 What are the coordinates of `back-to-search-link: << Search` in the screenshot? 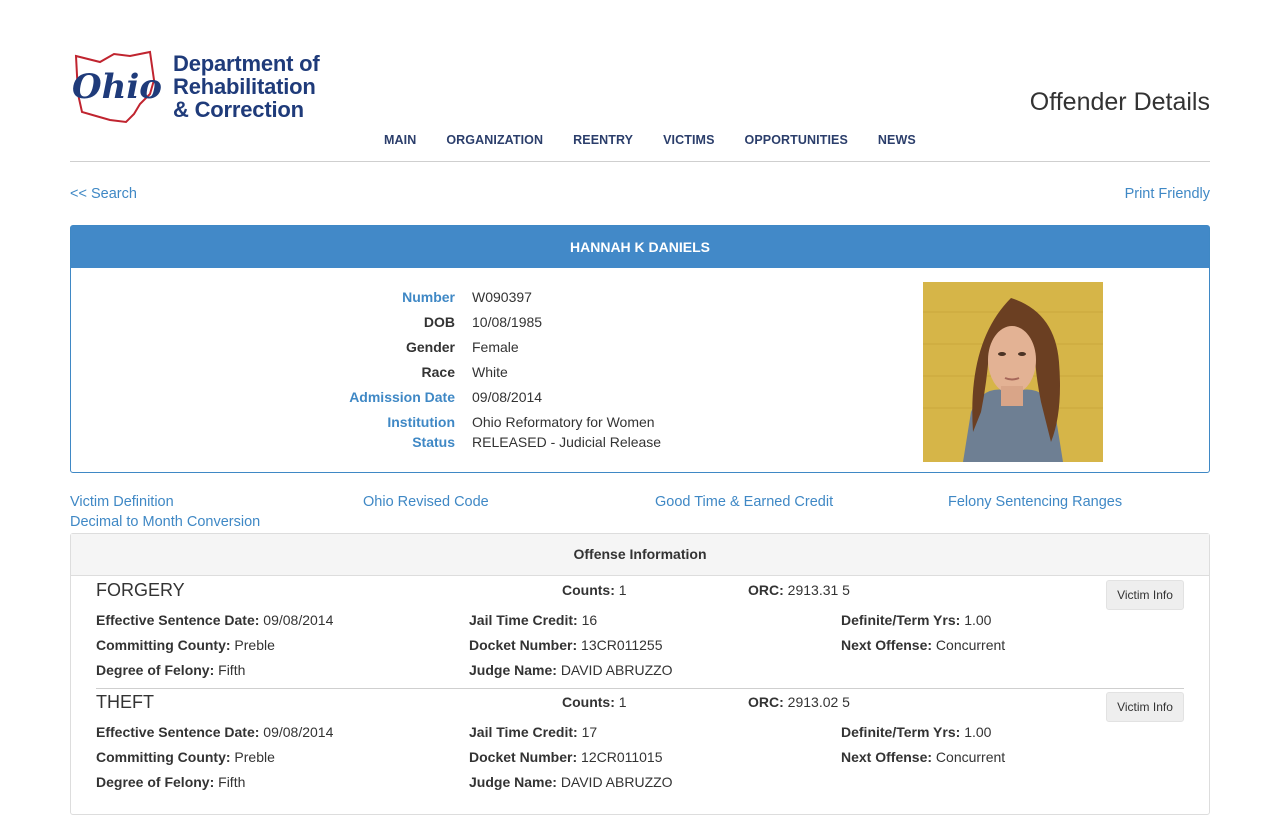 It's located at (103, 194).